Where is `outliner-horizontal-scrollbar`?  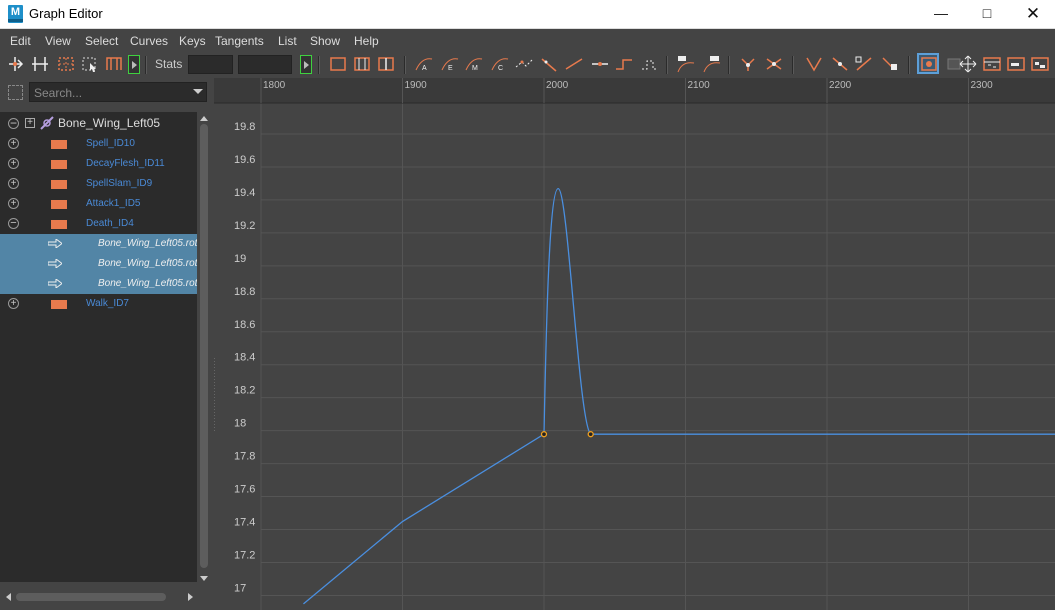 outliner-horizontal-scrollbar is located at coordinates (101, 597).